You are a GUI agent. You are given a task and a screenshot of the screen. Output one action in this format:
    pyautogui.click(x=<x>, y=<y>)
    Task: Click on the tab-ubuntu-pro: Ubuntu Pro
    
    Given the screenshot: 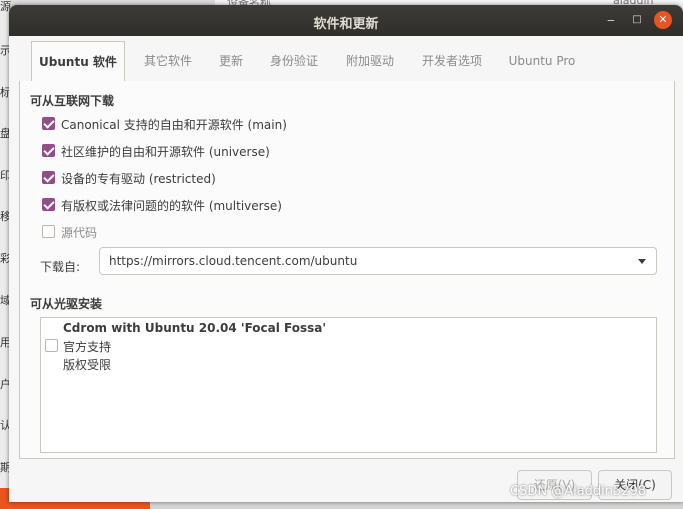 What is the action you would take?
    pyautogui.click(x=542, y=61)
    